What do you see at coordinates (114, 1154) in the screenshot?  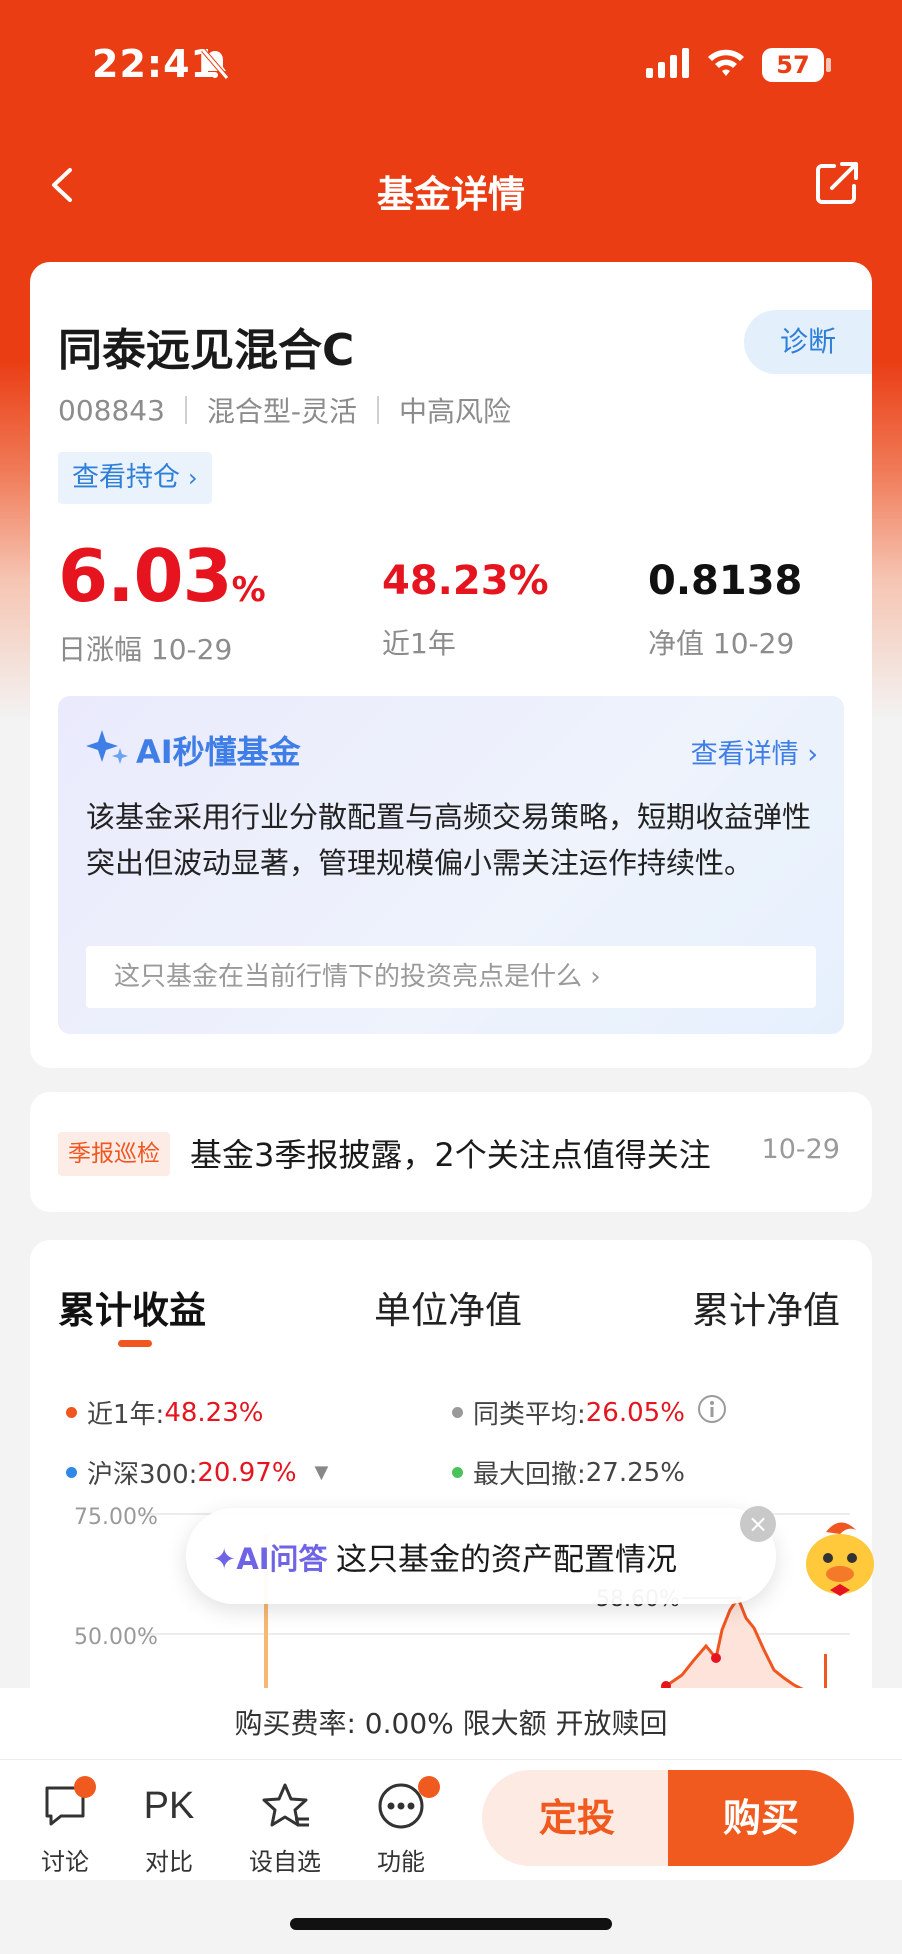 I see `report-tag: 季报巡检` at bounding box center [114, 1154].